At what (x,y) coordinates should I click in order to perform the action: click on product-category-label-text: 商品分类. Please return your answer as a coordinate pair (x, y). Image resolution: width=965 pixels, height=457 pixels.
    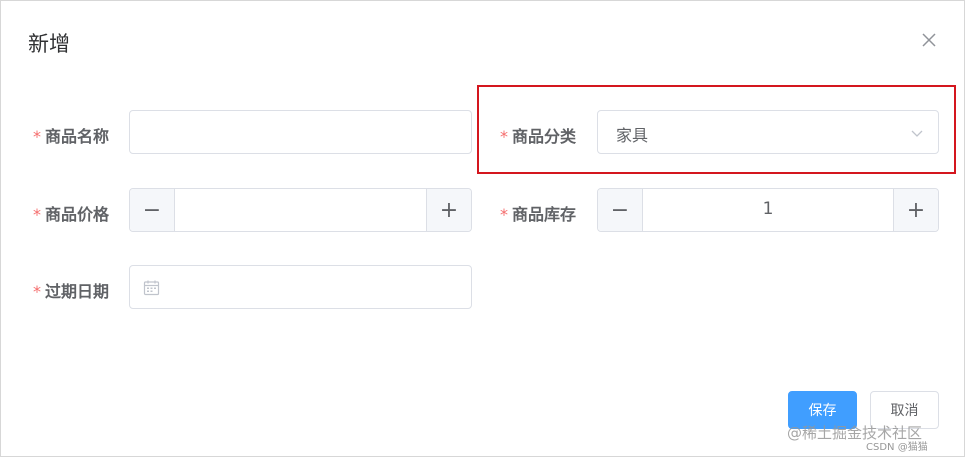
    Looking at the image, I should click on (544, 136).